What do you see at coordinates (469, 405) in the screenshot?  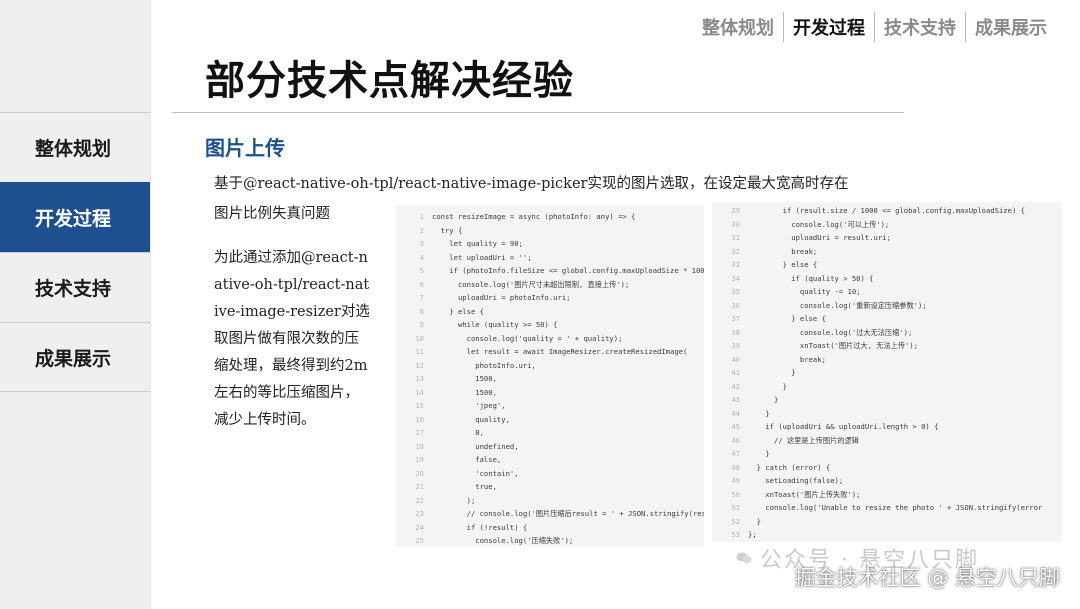 I see `code-text: 'jpeg',` at bounding box center [469, 405].